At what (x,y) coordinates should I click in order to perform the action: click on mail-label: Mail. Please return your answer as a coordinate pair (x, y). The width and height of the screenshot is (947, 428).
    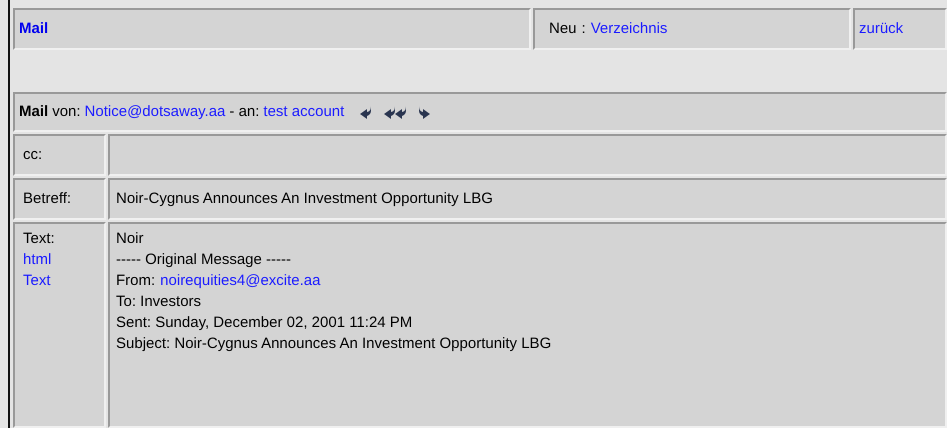
    Looking at the image, I should click on (33, 112).